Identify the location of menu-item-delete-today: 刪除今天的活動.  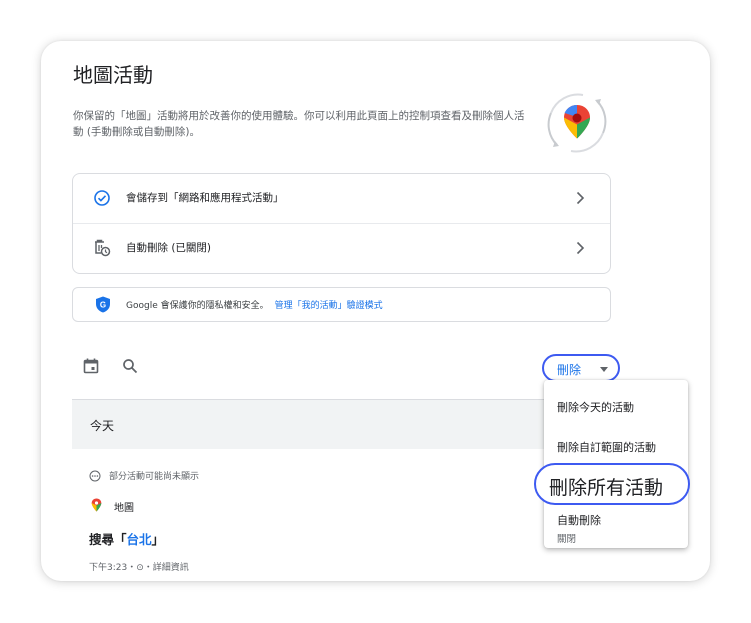
(595, 407).